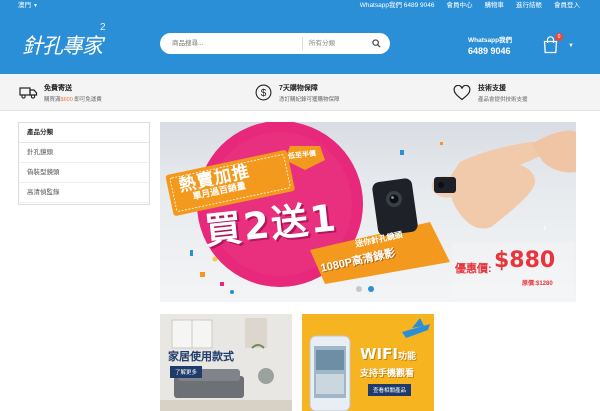  What do you see at coordinates (553, 43) in the screenshot?
I see `cart-button: 0` at bounding box center [553, 43].